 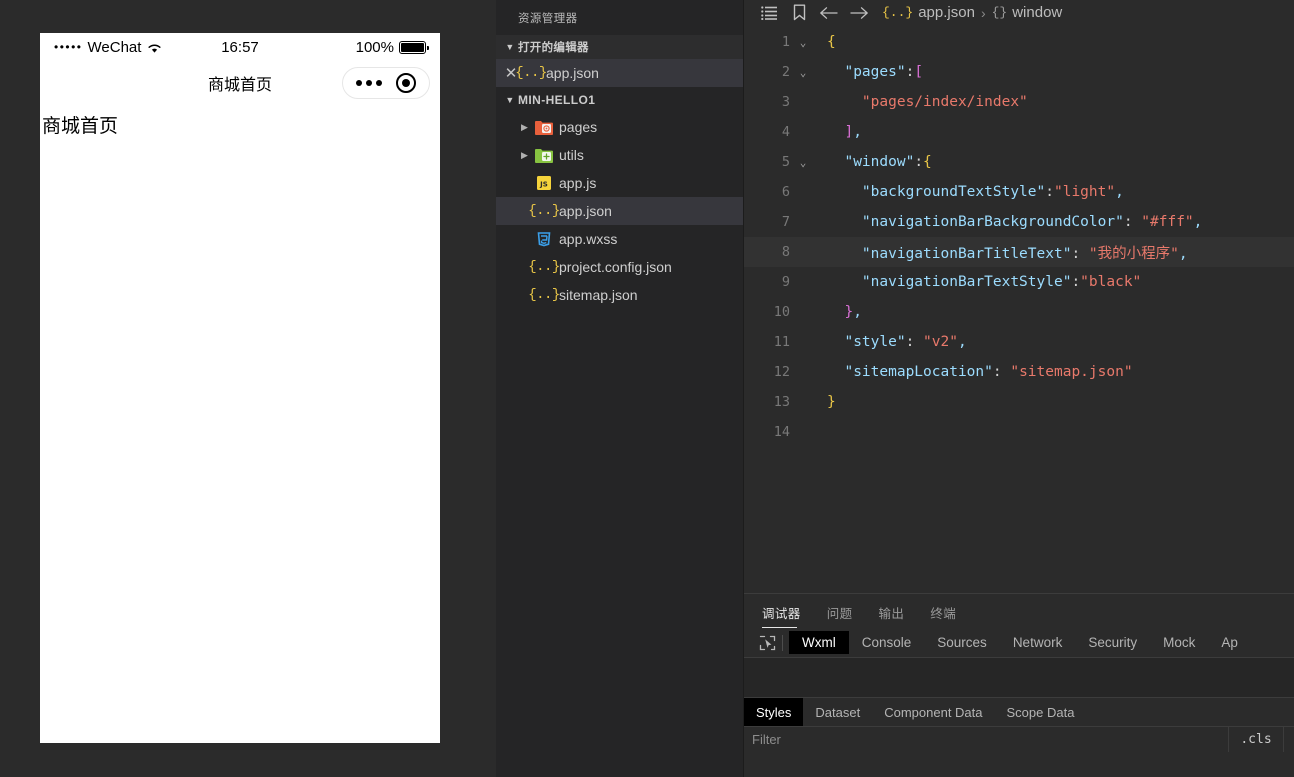 I want to click on tree-item-label: app.json, so click(x=585, y=211).